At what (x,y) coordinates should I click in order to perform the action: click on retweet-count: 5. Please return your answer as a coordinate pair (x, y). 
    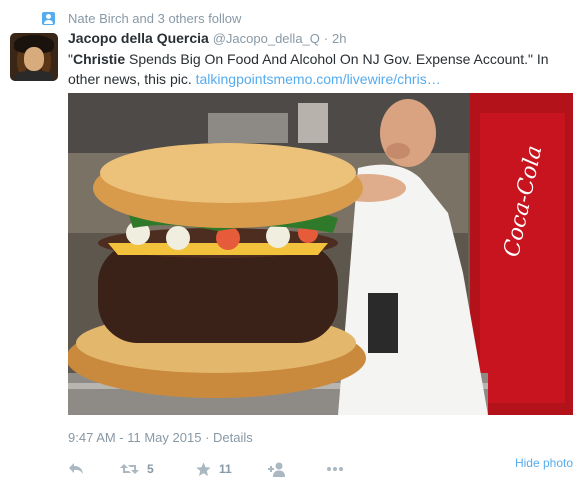
    Looking at the image, I should click on (150, 469).